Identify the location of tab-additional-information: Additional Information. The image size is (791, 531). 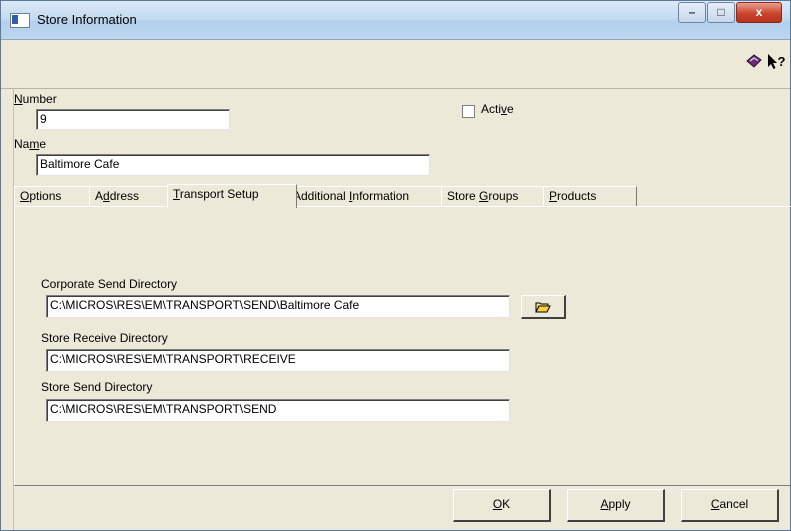
(369, 196).